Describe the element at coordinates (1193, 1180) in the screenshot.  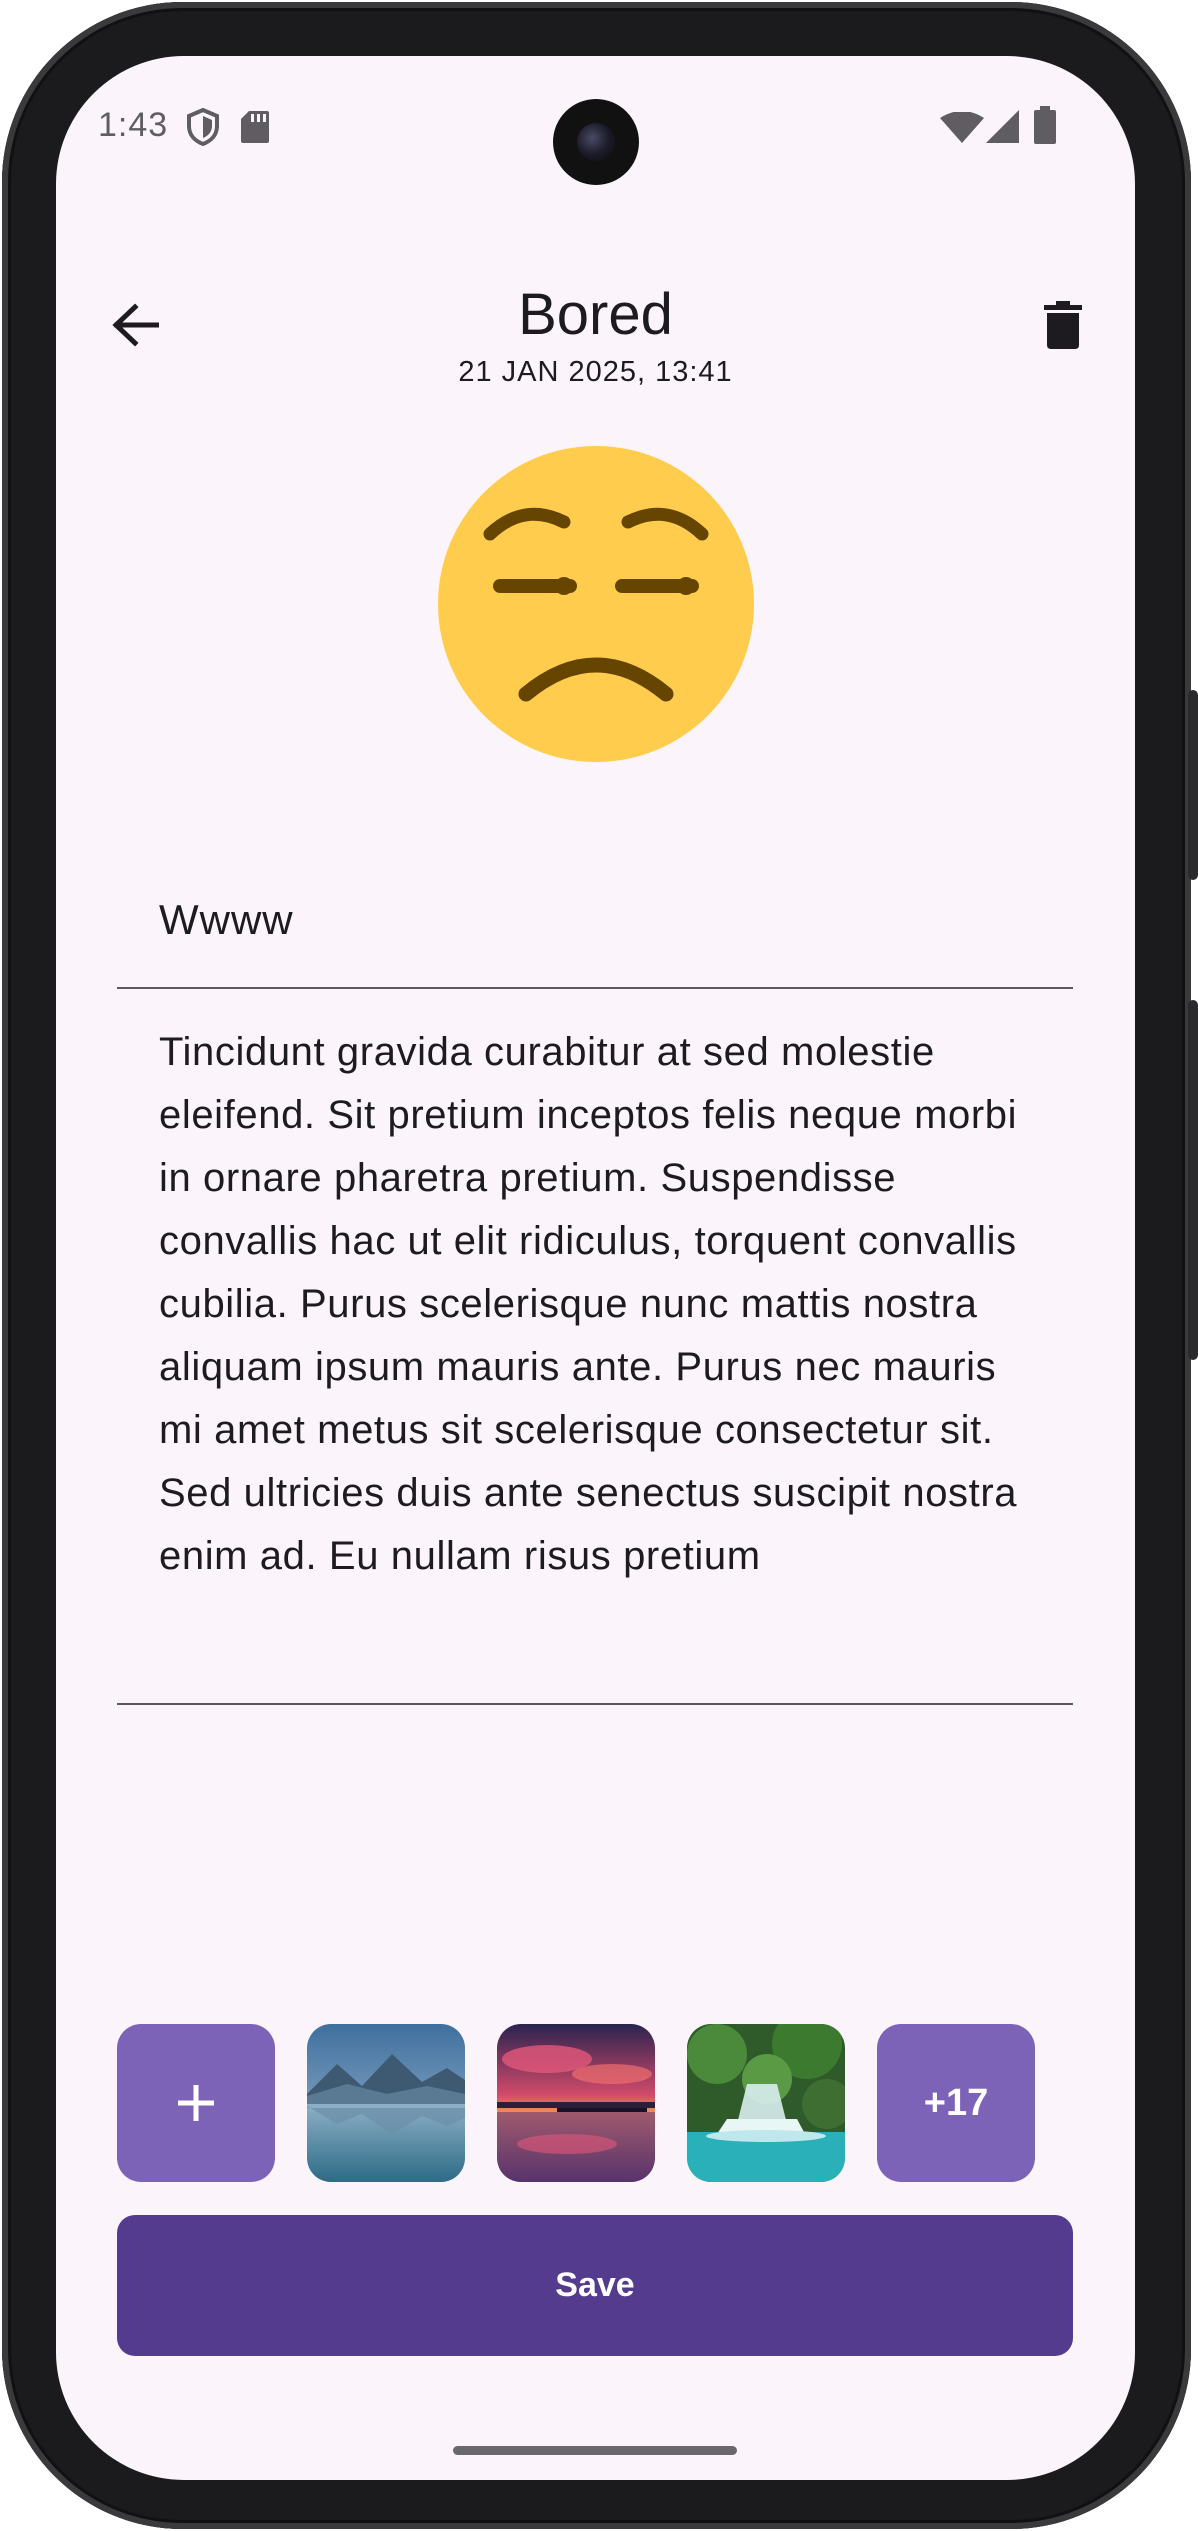
I see `volume-button` at that location.